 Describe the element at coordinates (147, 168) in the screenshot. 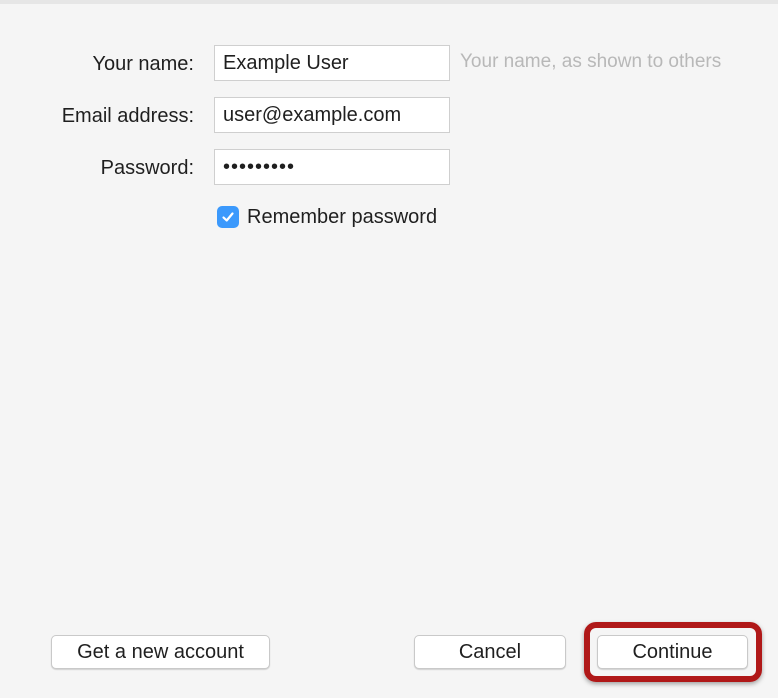

I see `password-label: Password:` at that location.